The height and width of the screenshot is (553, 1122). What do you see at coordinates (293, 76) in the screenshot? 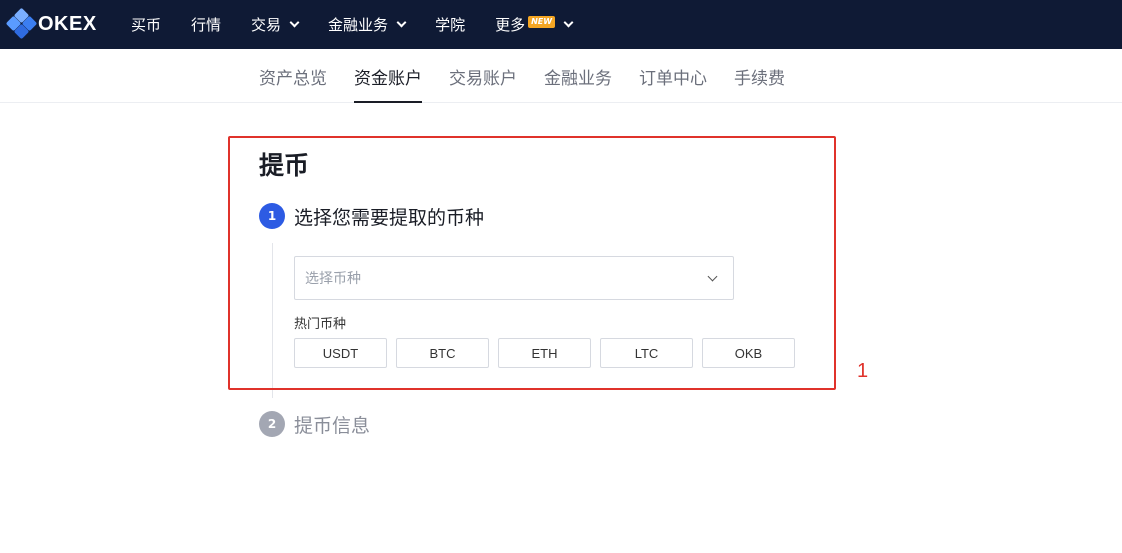
I see `tab-asset-overview: 资产总览` at bounding box center [293, 76].